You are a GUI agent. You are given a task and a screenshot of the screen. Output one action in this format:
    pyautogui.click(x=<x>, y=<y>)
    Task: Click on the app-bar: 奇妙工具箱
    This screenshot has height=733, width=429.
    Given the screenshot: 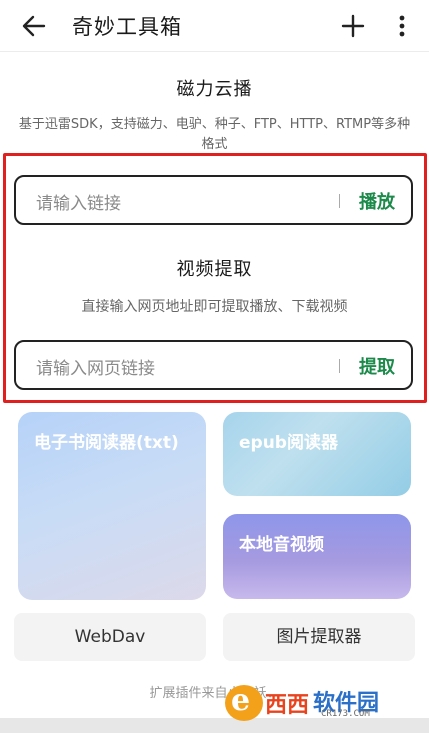 What is the action you would take?
    pyautogui.click(x=214, y=26)
    